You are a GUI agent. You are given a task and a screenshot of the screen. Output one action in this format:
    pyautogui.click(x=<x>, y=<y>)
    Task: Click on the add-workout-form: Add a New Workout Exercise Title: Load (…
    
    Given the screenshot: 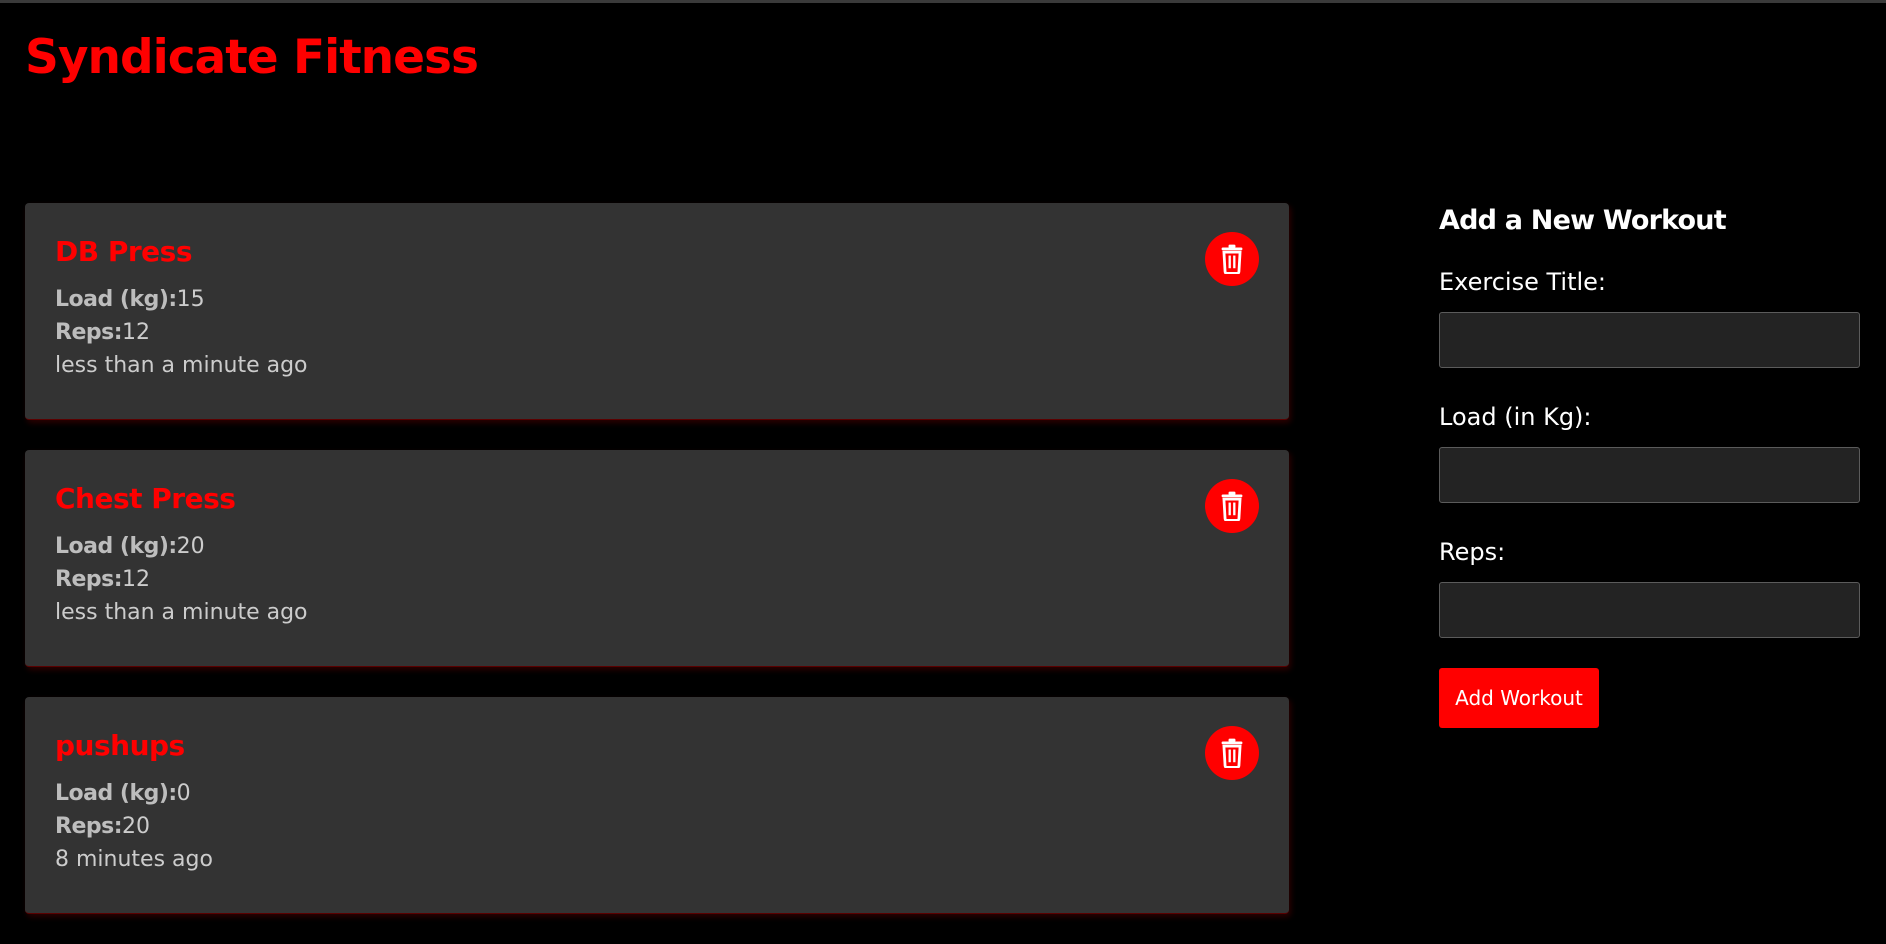 What is the action you would take?
    pyautogui.click(x=1650, y=464)
    